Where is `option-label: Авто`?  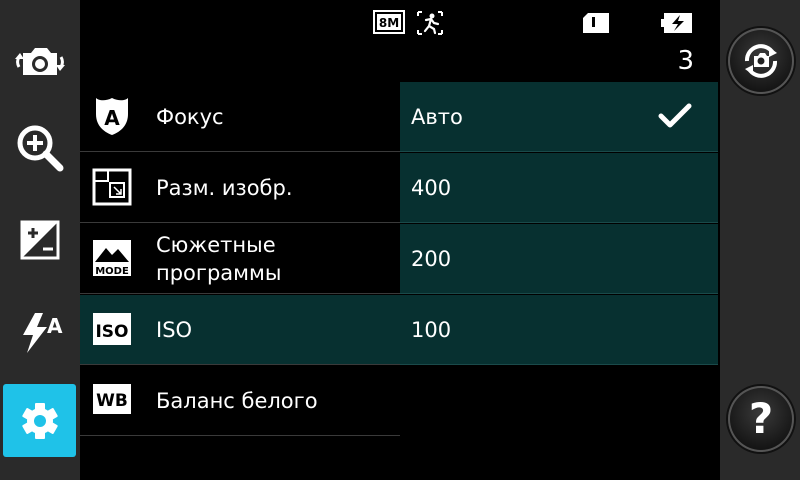
option-label: Авто is located at coordinates (437, 117).